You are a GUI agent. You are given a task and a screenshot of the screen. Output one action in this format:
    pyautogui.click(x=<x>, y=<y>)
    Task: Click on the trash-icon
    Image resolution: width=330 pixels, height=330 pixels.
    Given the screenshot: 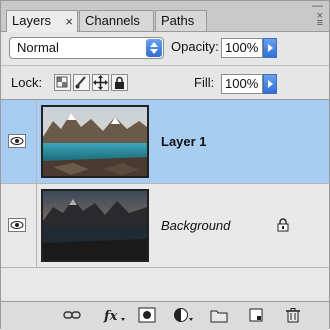 What is the action you would take?
    pyautogui.click(x=293, y=315)
    